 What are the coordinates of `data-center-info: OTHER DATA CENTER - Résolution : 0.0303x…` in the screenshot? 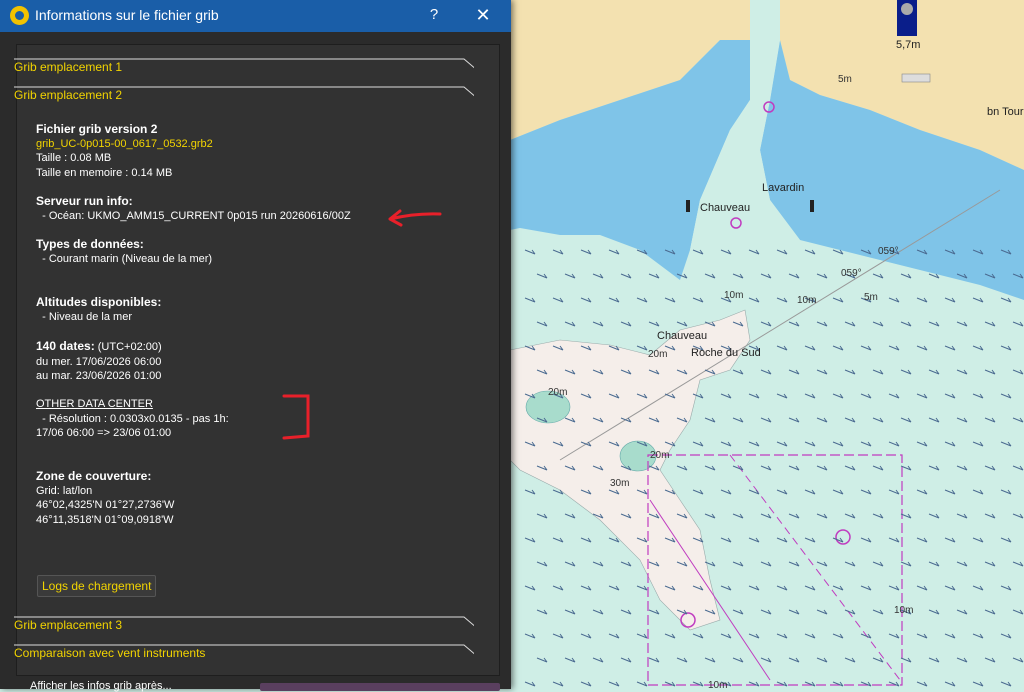 It's located at (132, 419).